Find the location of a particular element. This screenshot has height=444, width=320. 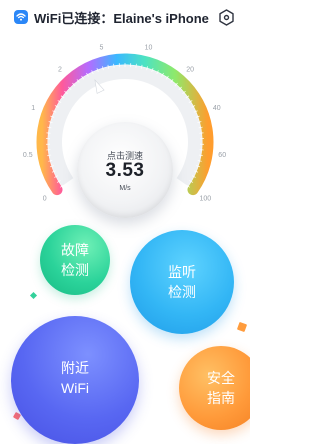

bubble-label-line: 安全 is located at coordinates (221, 378).